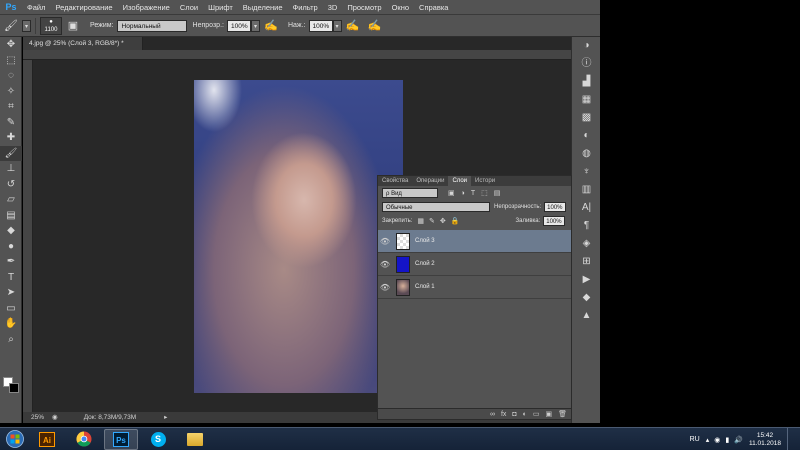 This screenshot has height=450, width=800. Describe the element at coordinates (586, 190) in the screenshot. I see `brush-panel-icon: ▥` at that location.